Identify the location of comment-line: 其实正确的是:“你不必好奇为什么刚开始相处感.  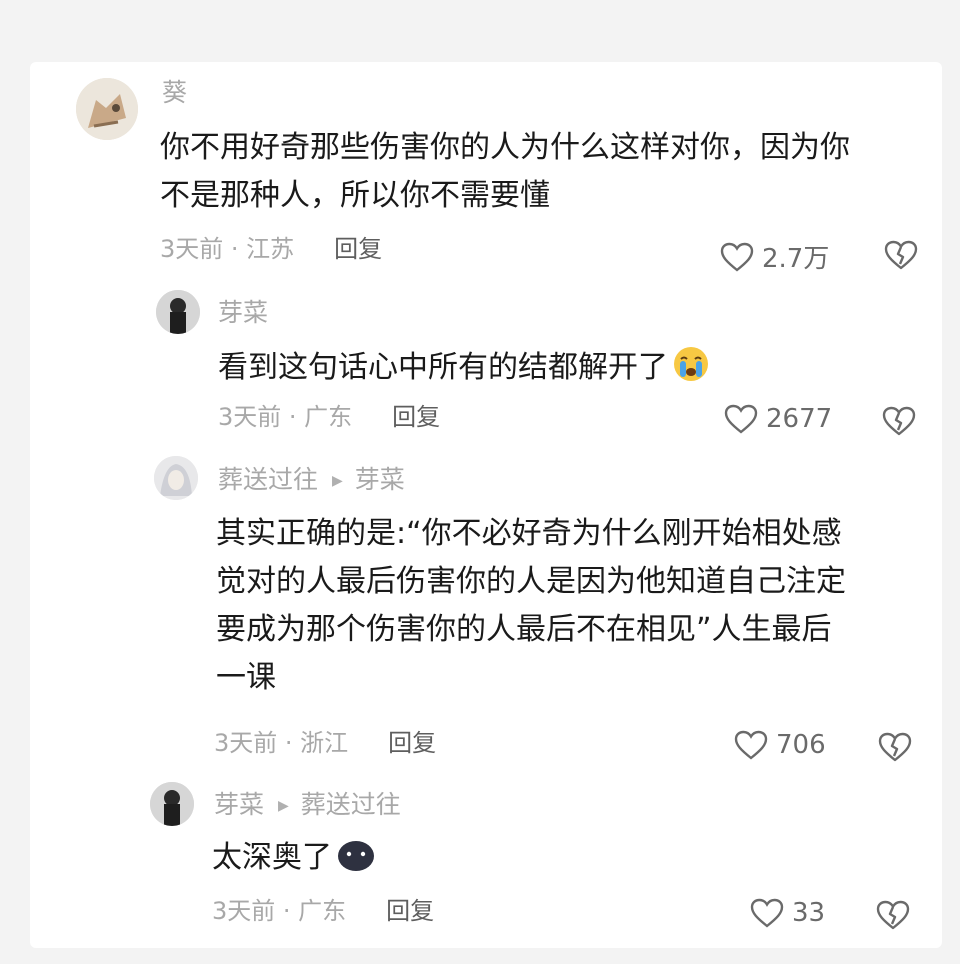
(529, 533).